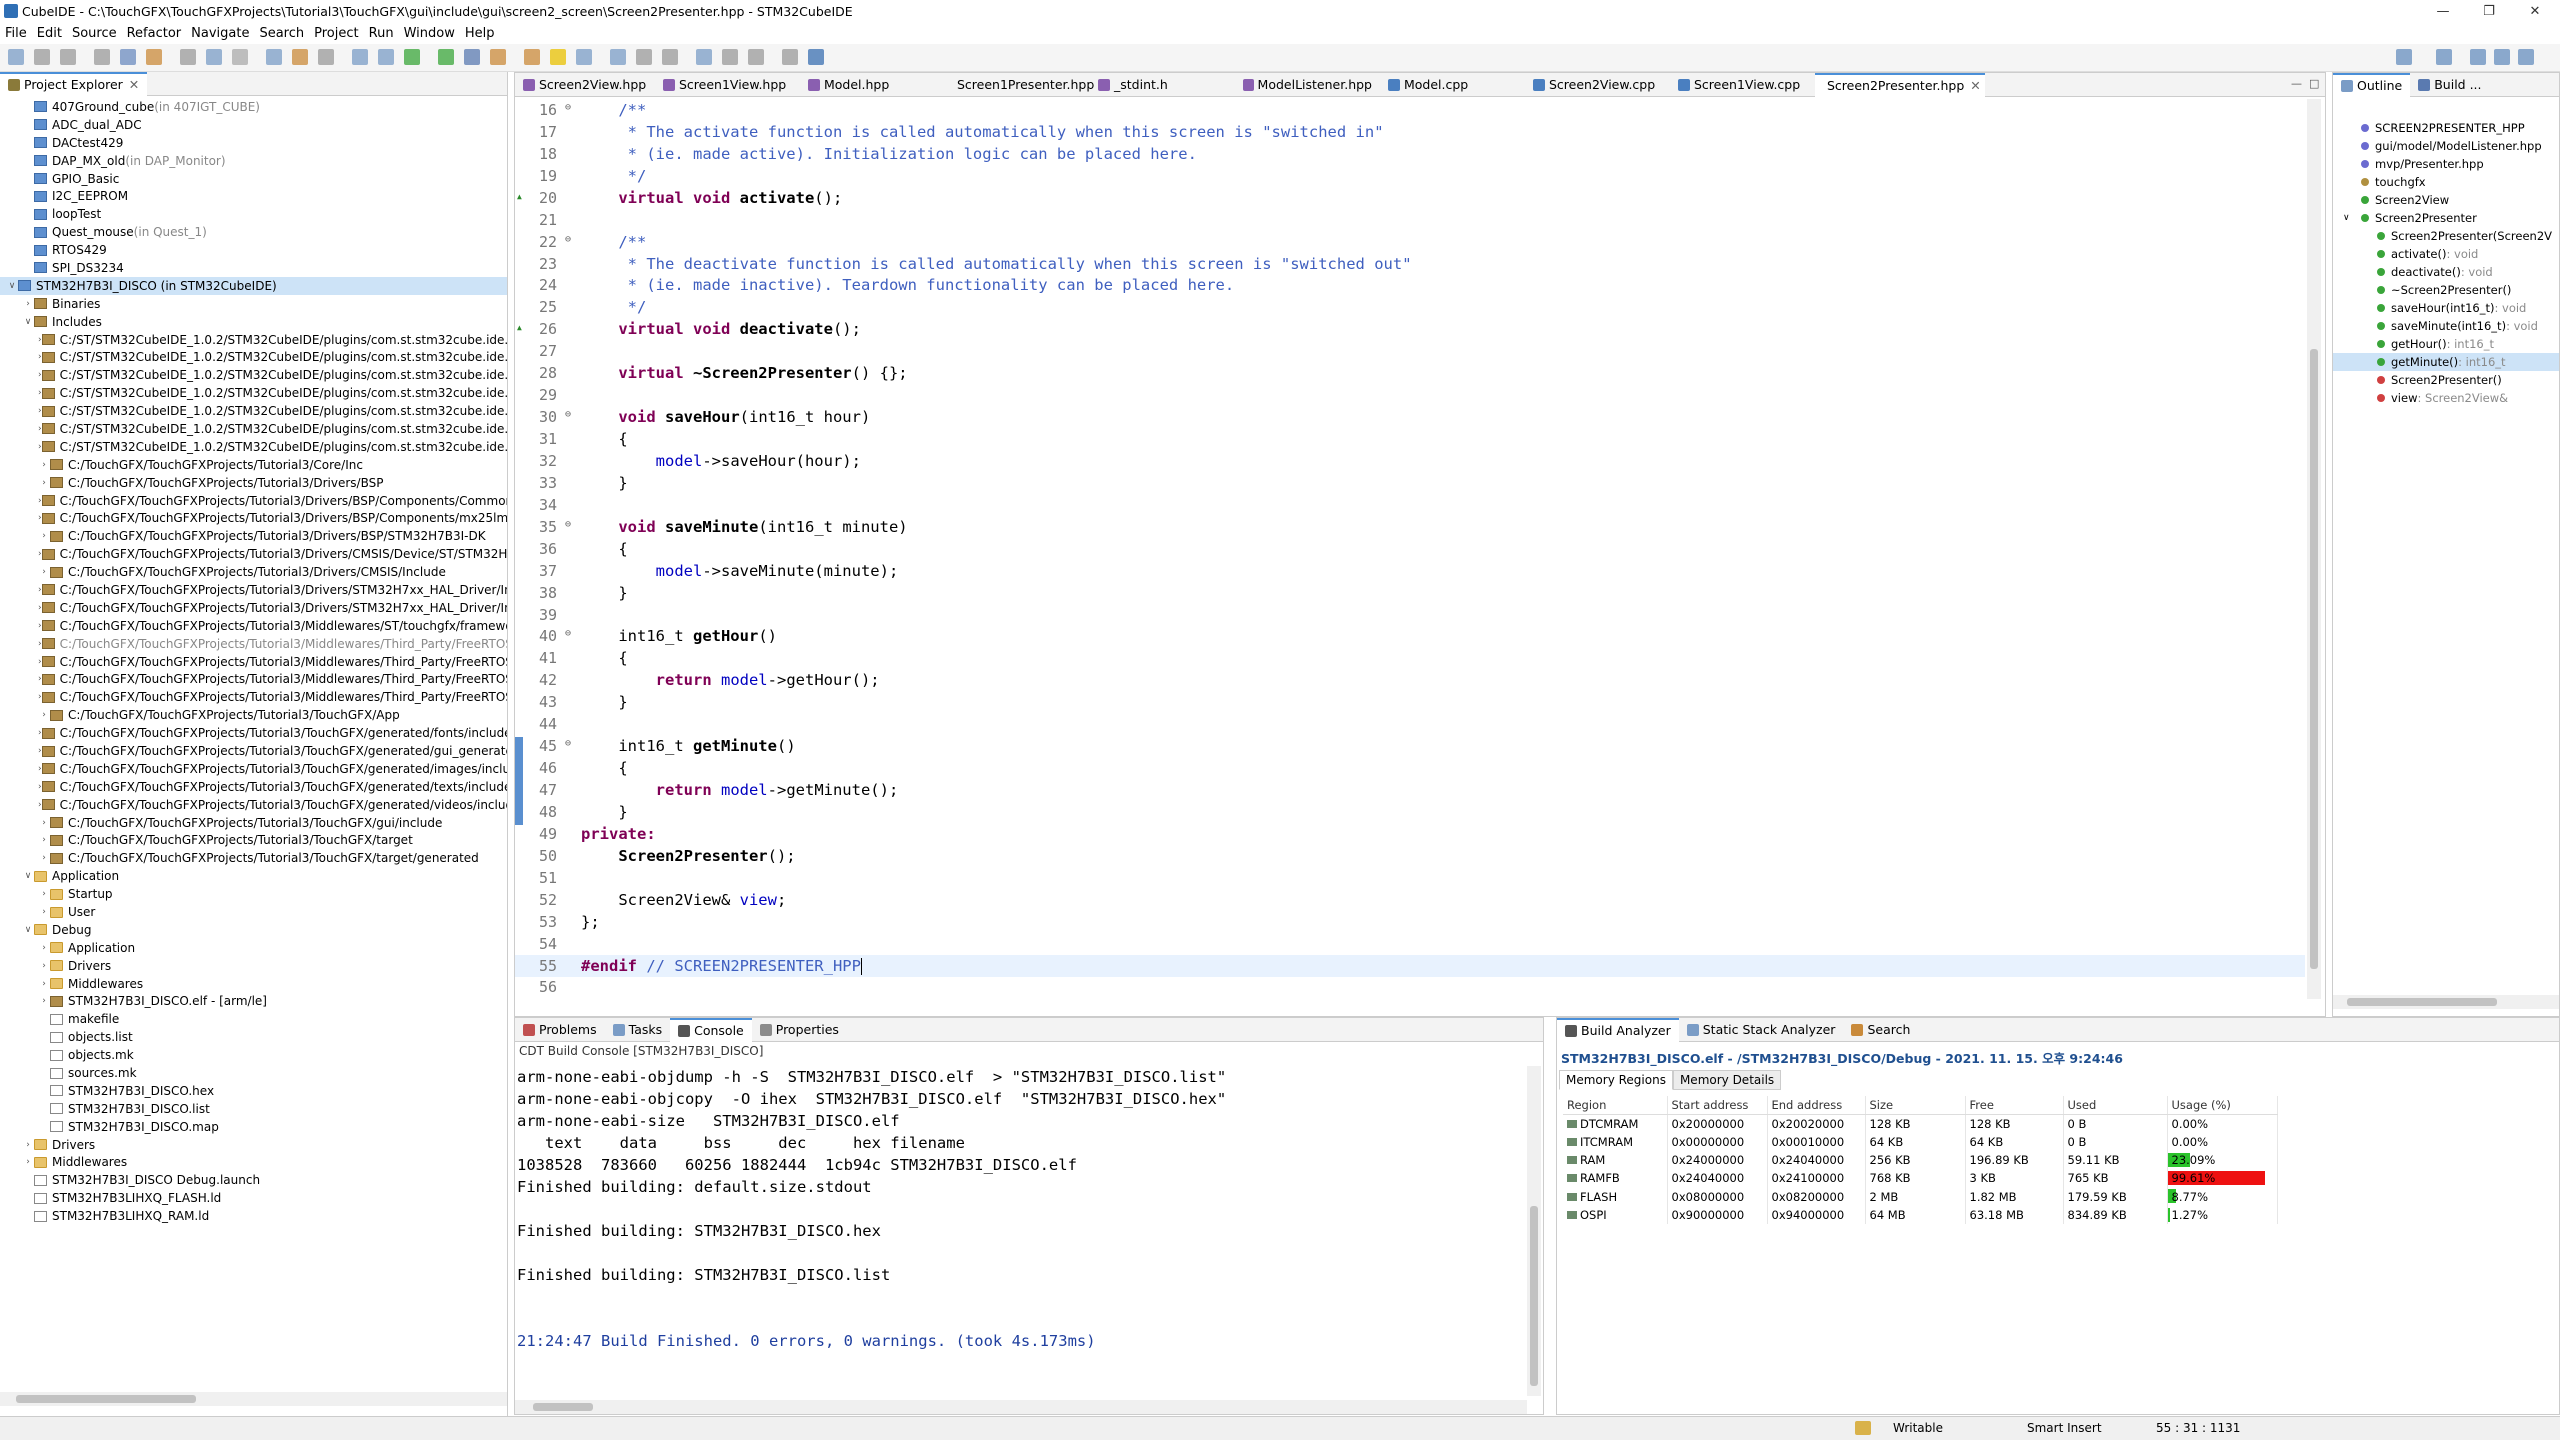 The width and height of the screenshot is (2560, 1440). What do you see at coordinates (74, 84) in the screenshot?
I see `tab-project-explorer: Project Explorer ✕` at bounding box center [74, 84].